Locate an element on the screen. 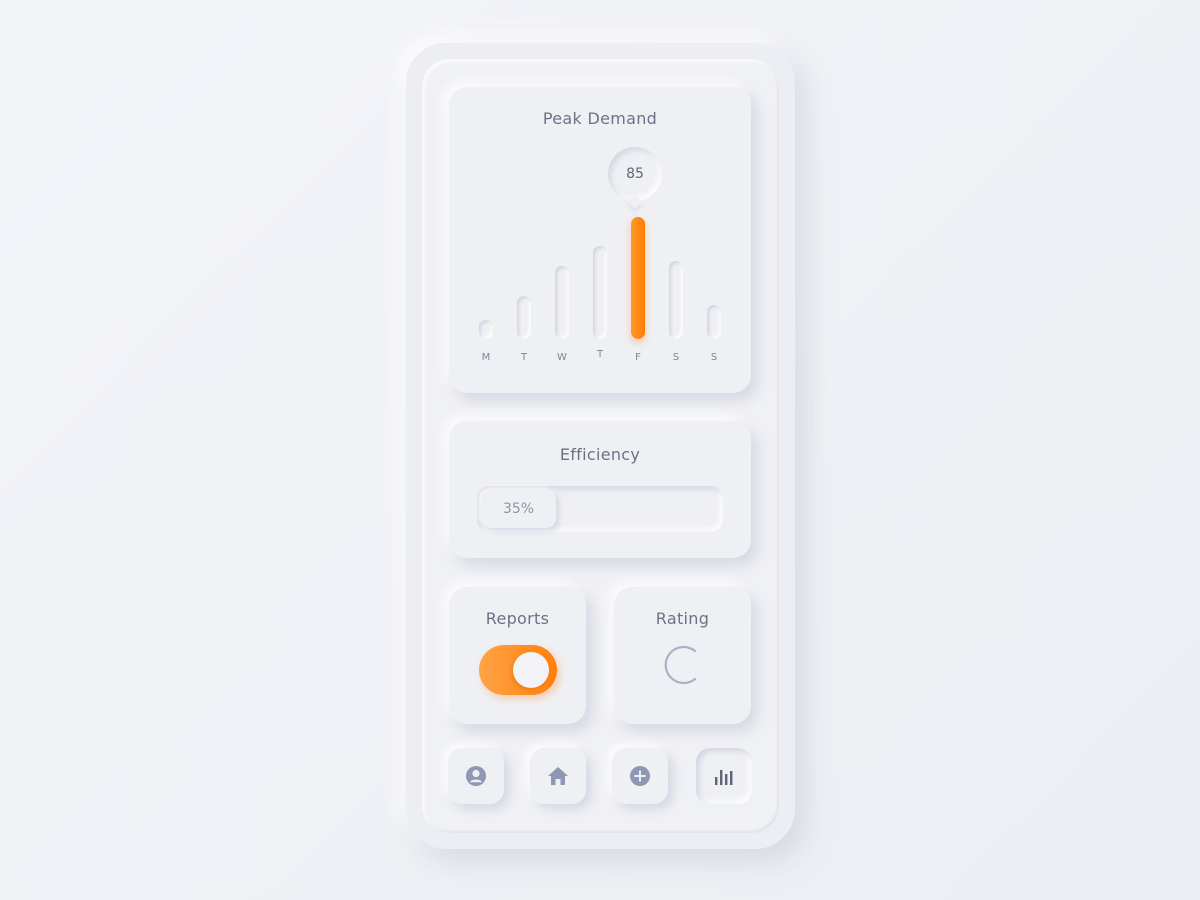 The height and width of the screenshot is (900, 1200). efficiency-progress-fill: 35% is located at coordinates (518, 509).